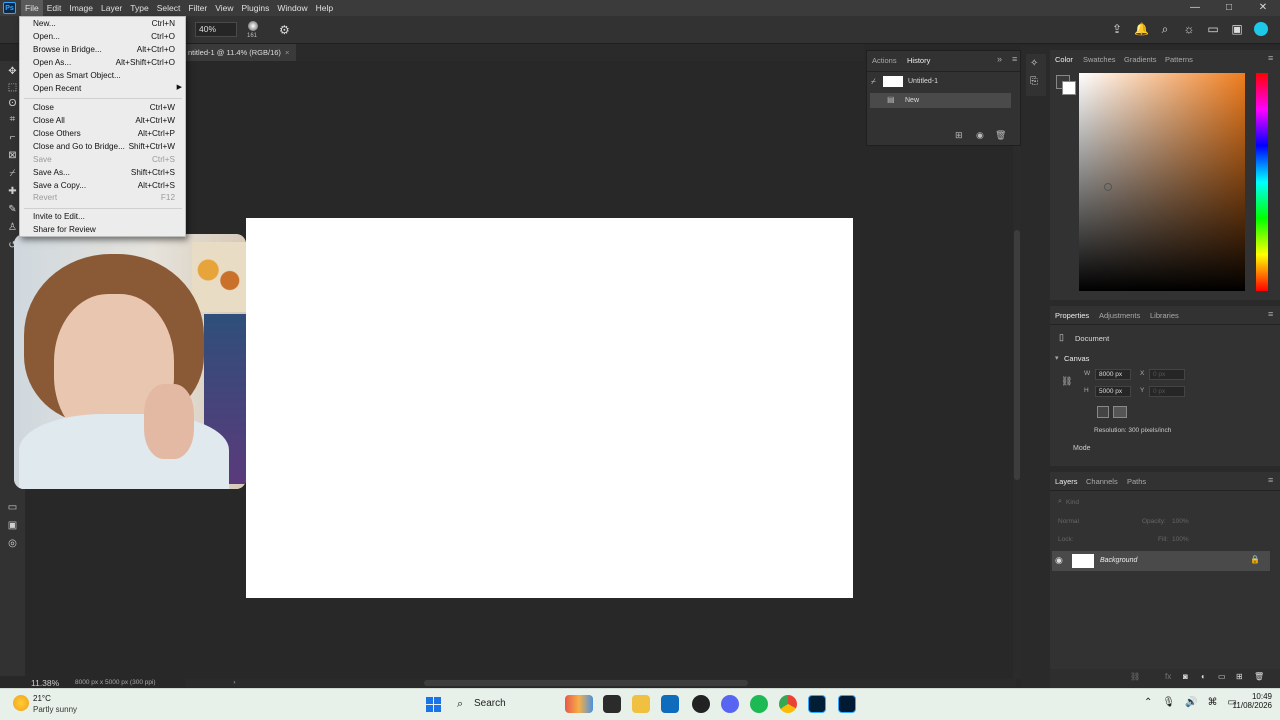  What do you see at coordinates (284, 30) in the screenshot?
I see `gear-icon: ⚙` at bounding box center [284, 30].